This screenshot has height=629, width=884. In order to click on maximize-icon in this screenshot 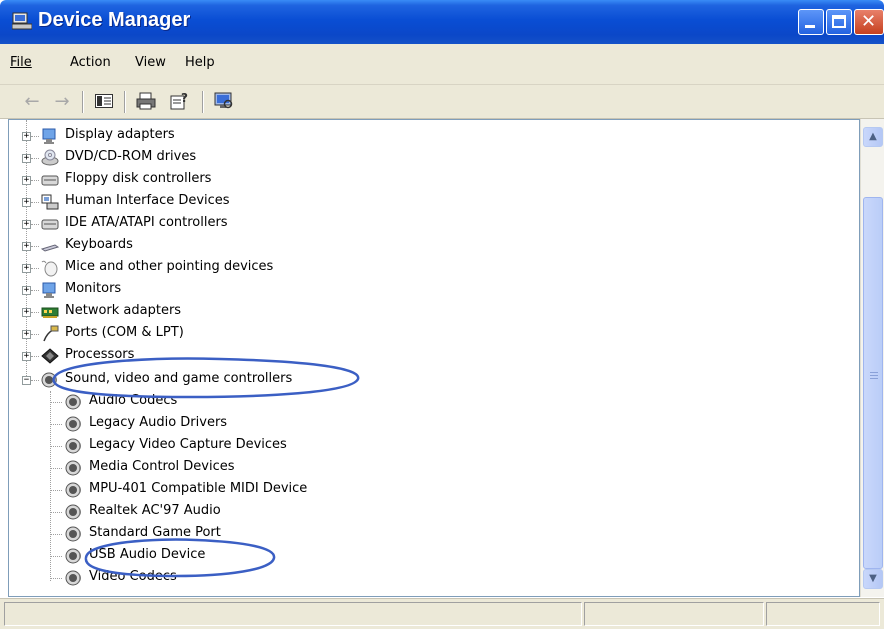, I will do `click(839, 21)`.